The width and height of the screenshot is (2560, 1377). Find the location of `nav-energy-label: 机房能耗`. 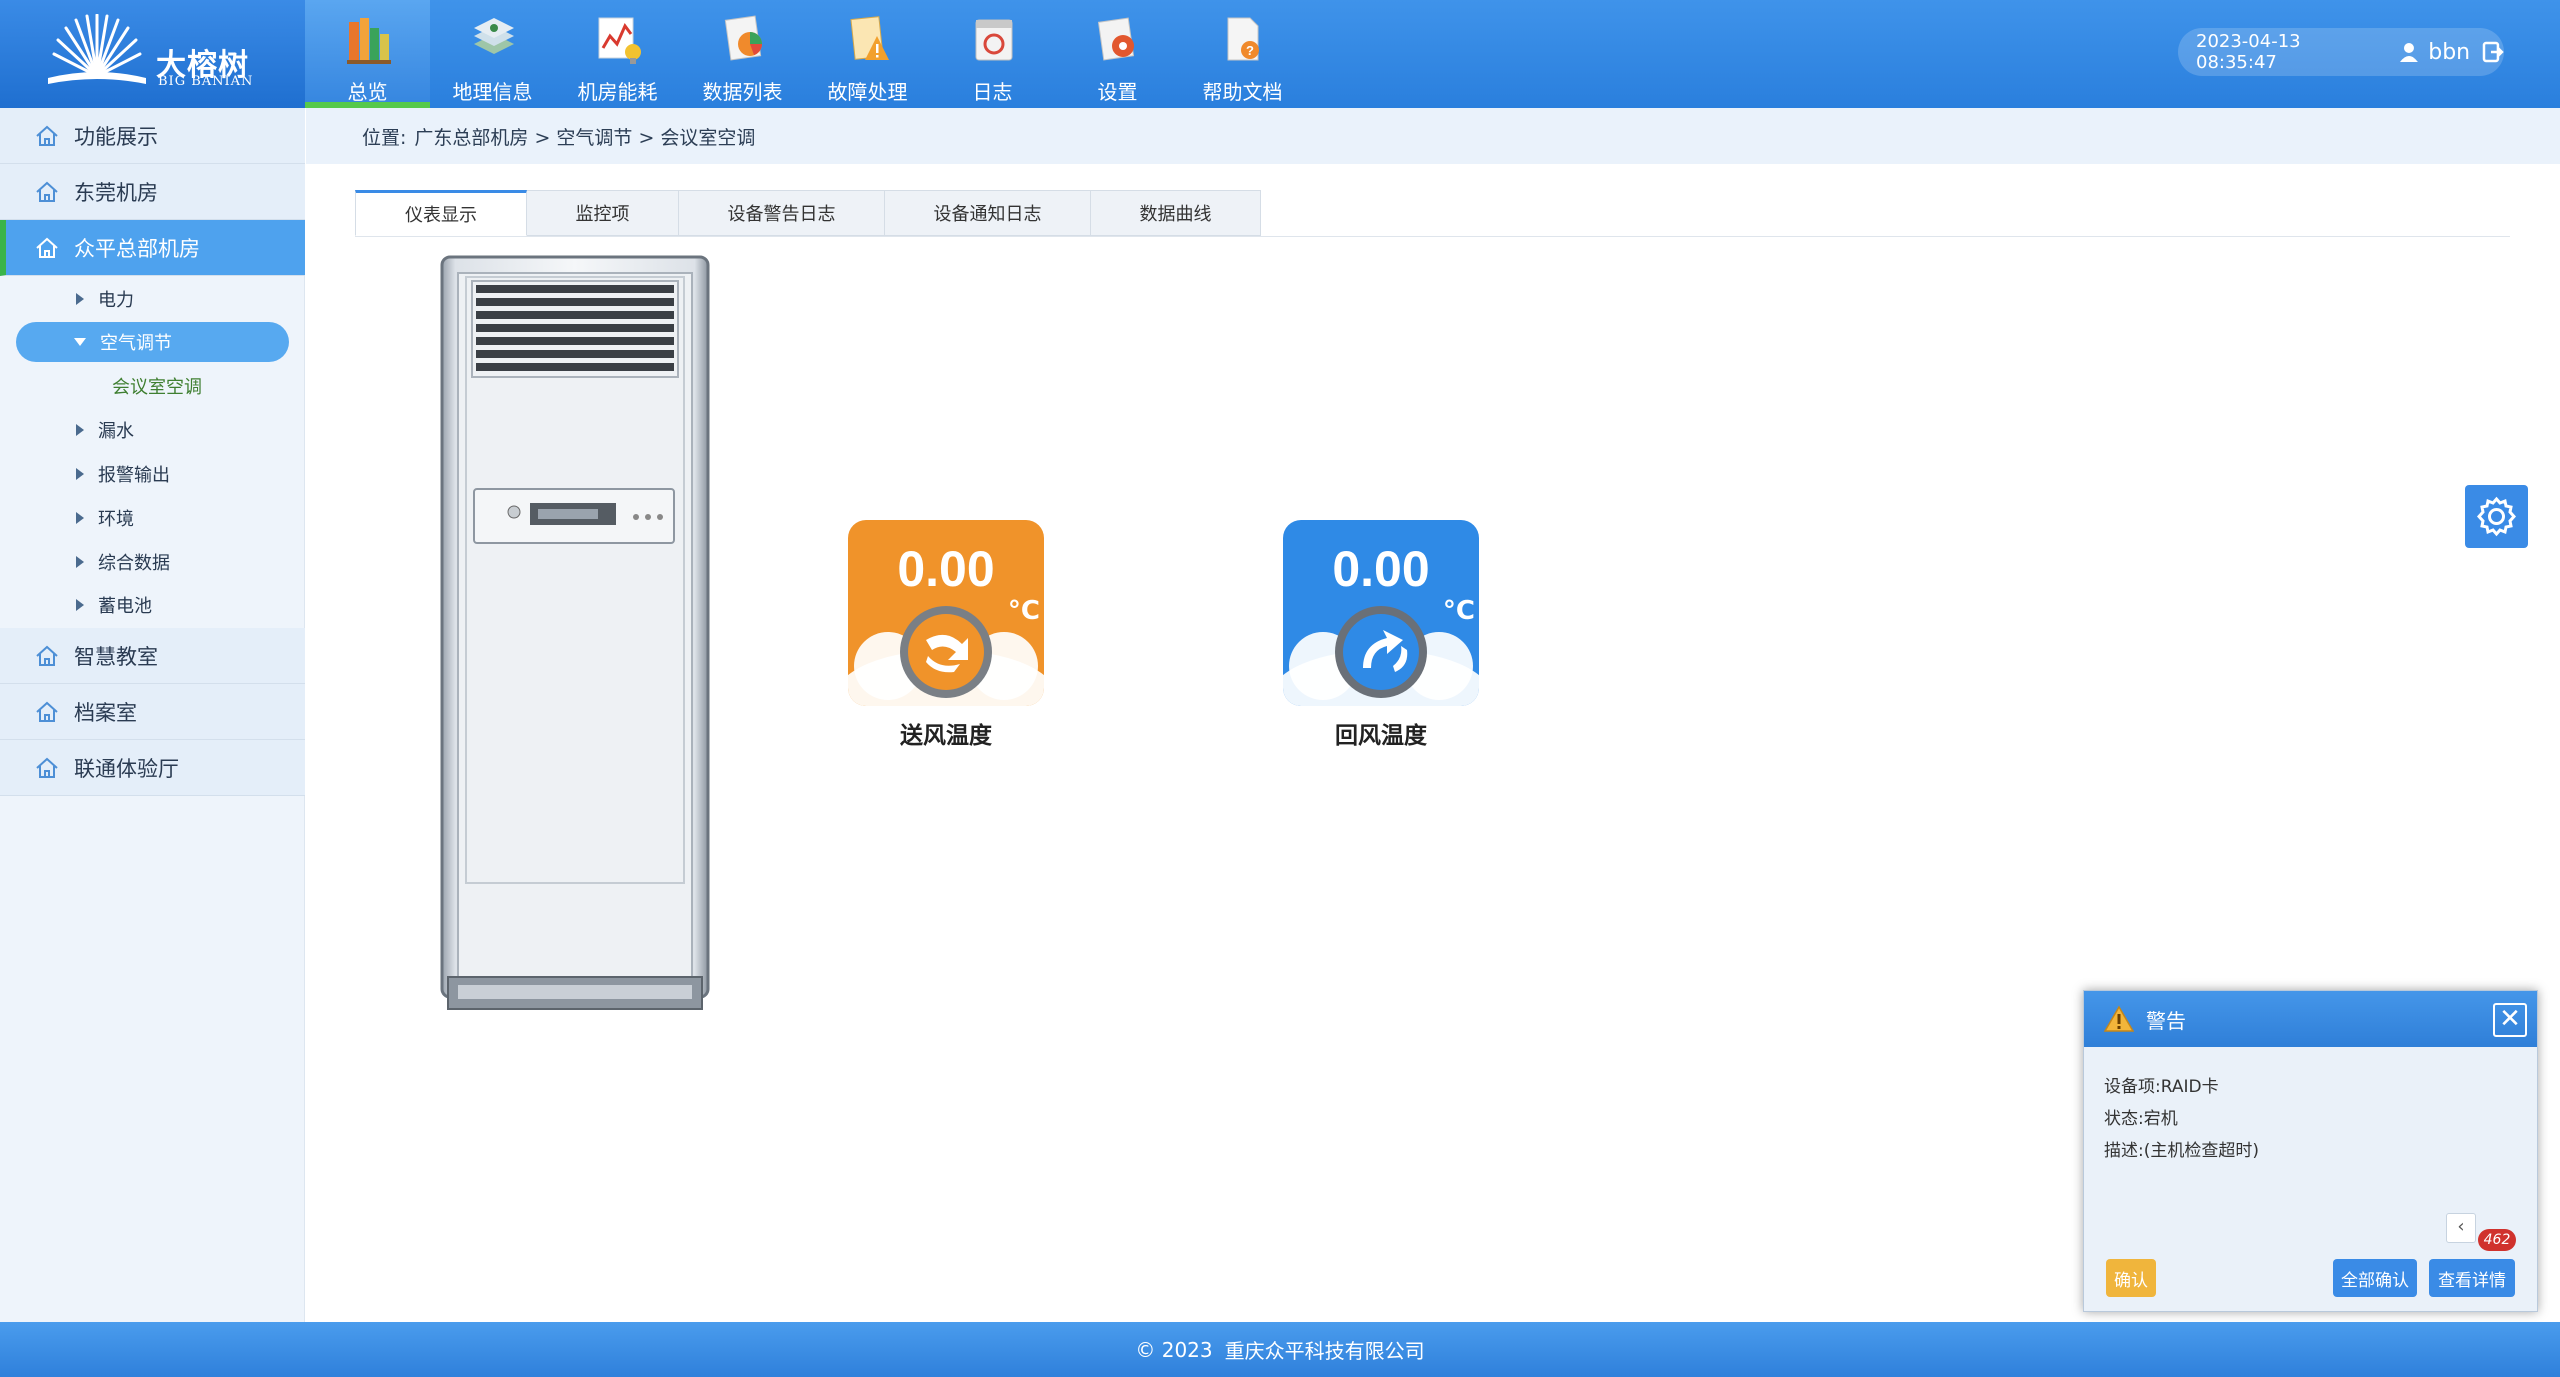

nav-energy-label: 机房能耗 is located at coordinates (617, 92).